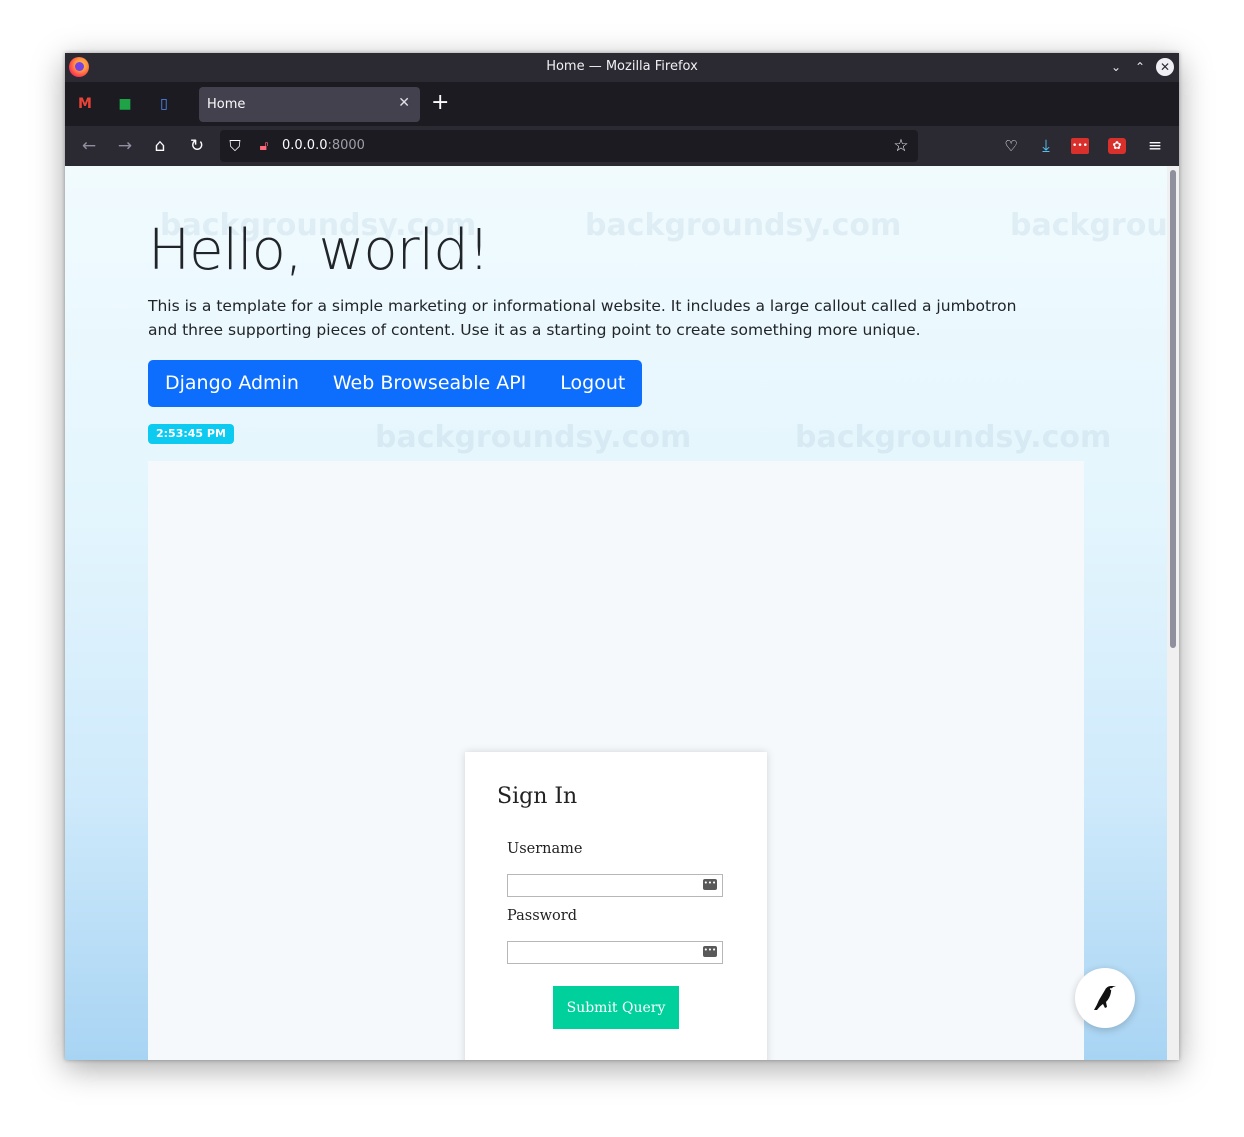 The width and height of the screenshot is (1244, 1137). What do you see at coordinates (615, 952) in the screenshot?
I see `password-input: •••` at bounding box center [615, 952].